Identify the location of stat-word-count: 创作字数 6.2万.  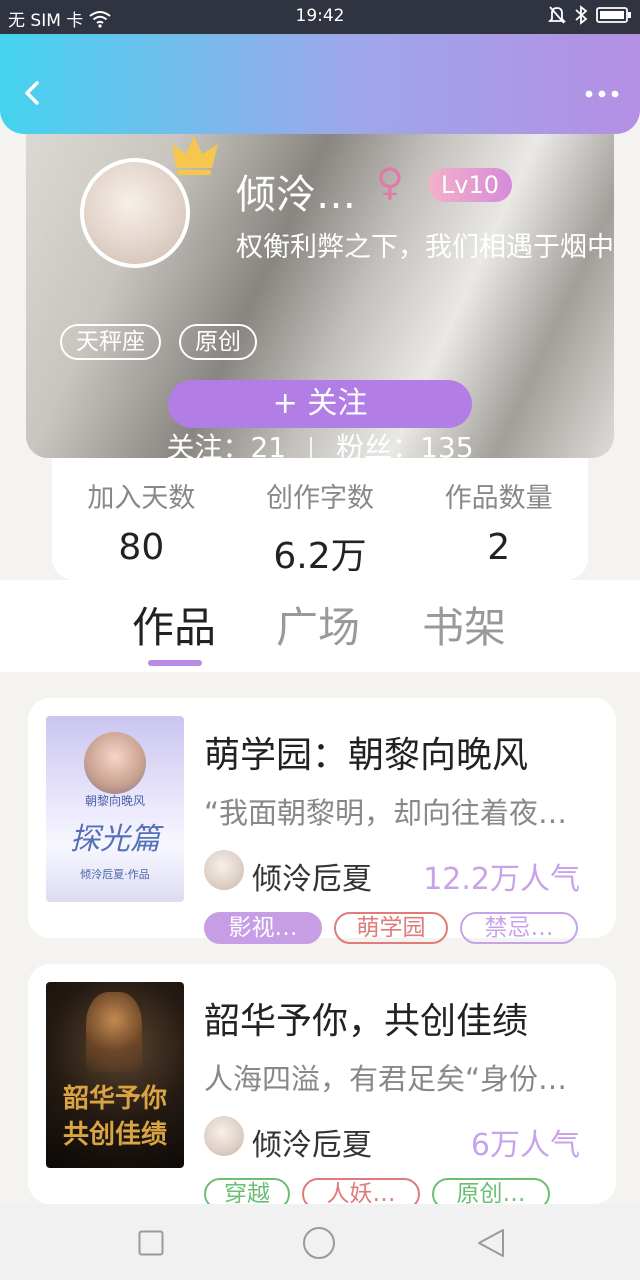
(320, 518).